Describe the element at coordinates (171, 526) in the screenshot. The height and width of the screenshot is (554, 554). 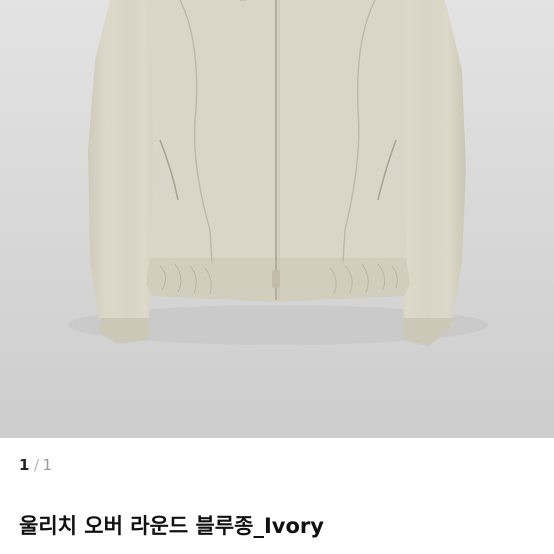
I see `product-title: 울리치 오버 라운드 블루종_Ivory` at that location.